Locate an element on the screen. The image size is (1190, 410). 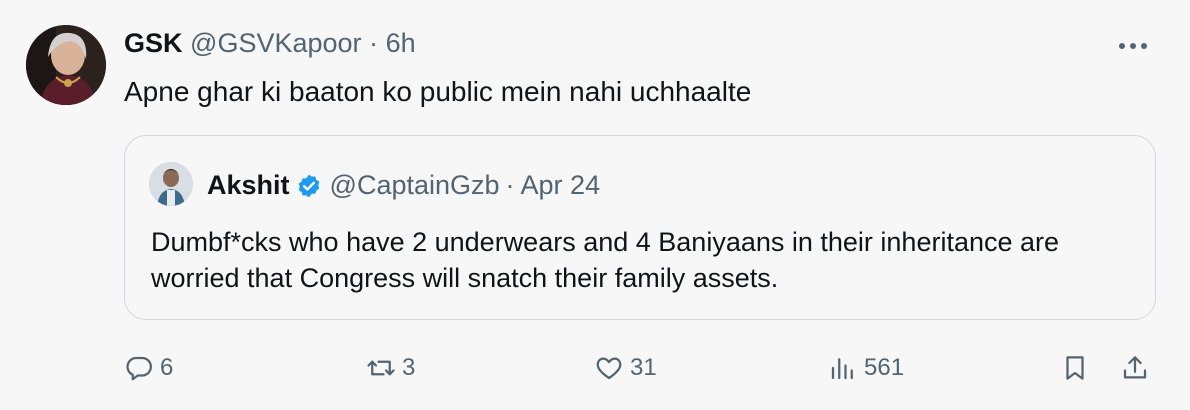
author-handle: @GSVKapoor is located at coordinates (276, 43).